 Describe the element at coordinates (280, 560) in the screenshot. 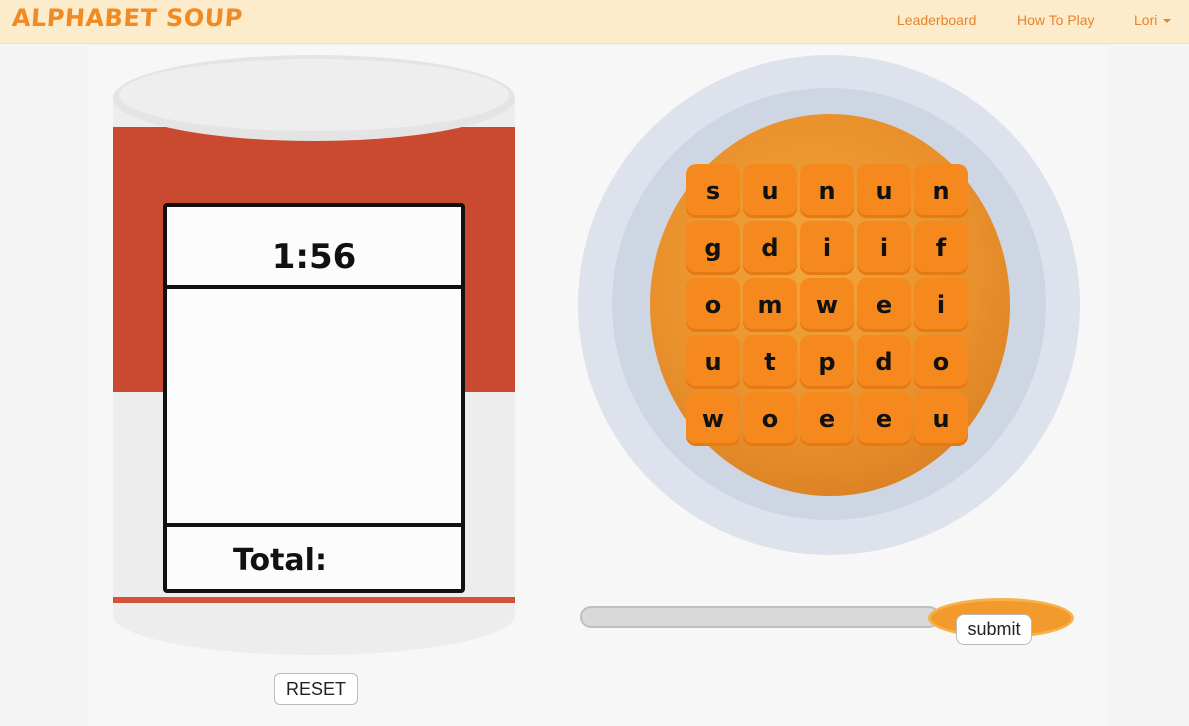

I see `total-label: Total:` at that location.